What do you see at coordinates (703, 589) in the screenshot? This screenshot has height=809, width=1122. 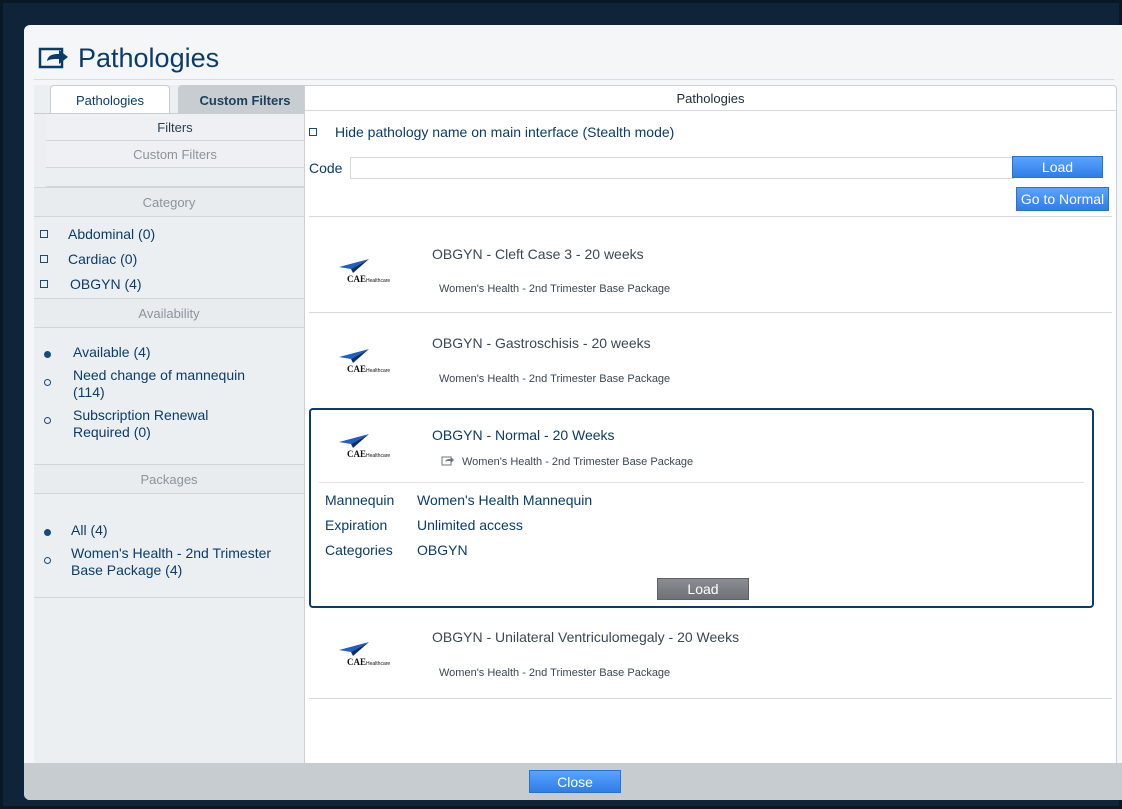 I see `pathology-load-button: Load` at bounding box center [703, 589].